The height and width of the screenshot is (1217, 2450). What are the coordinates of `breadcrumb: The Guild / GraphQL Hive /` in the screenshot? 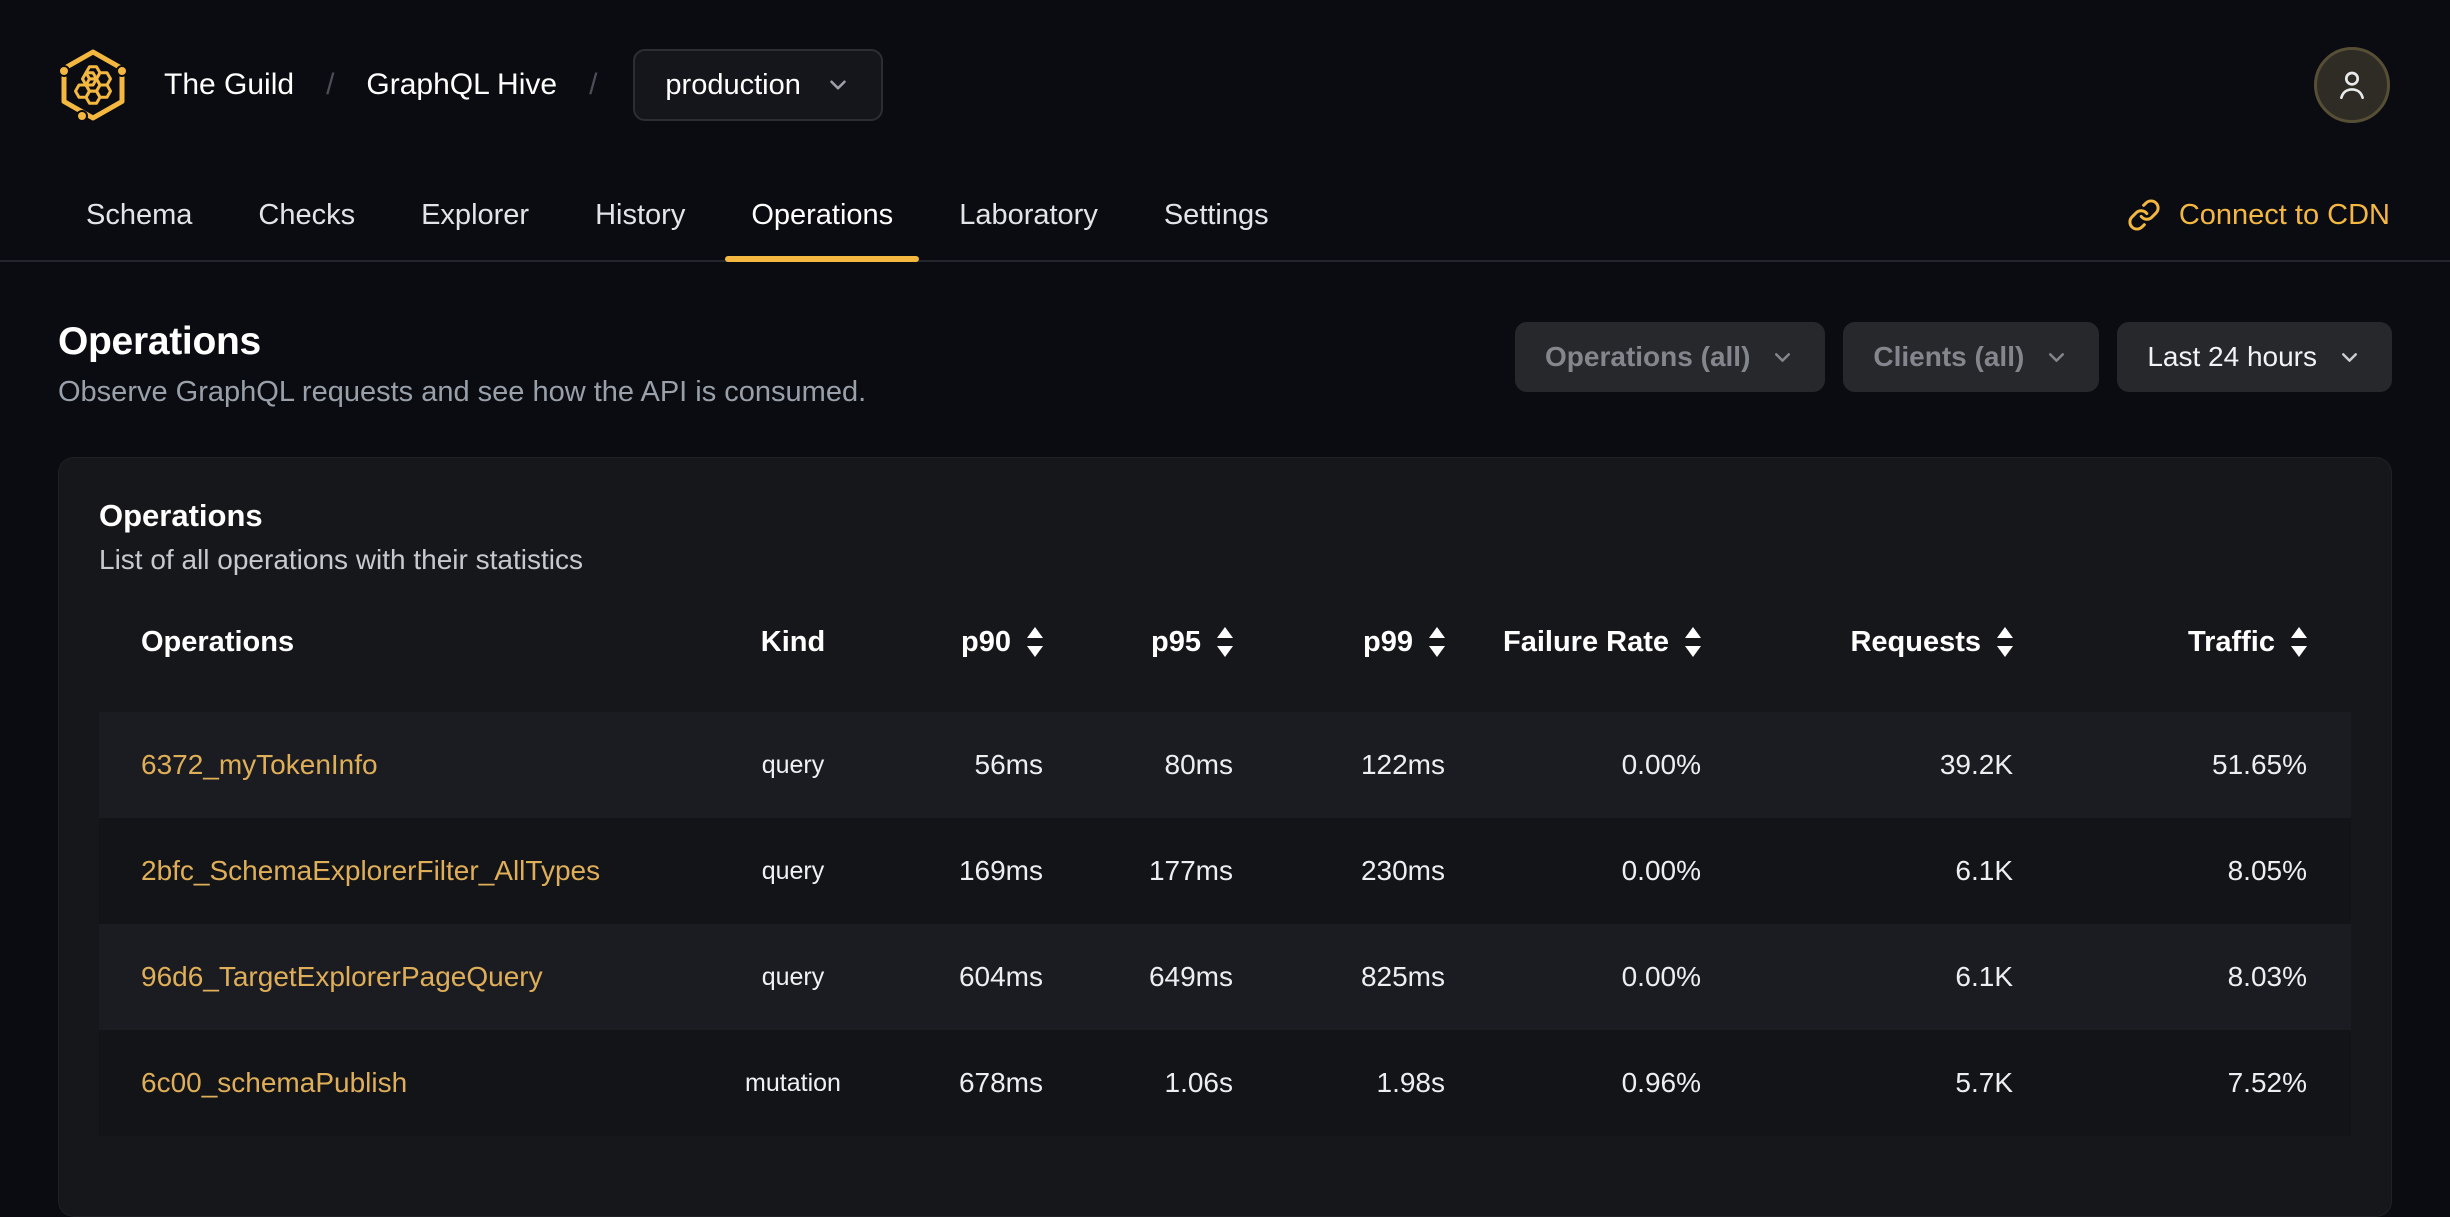 It's located at (380, 85).